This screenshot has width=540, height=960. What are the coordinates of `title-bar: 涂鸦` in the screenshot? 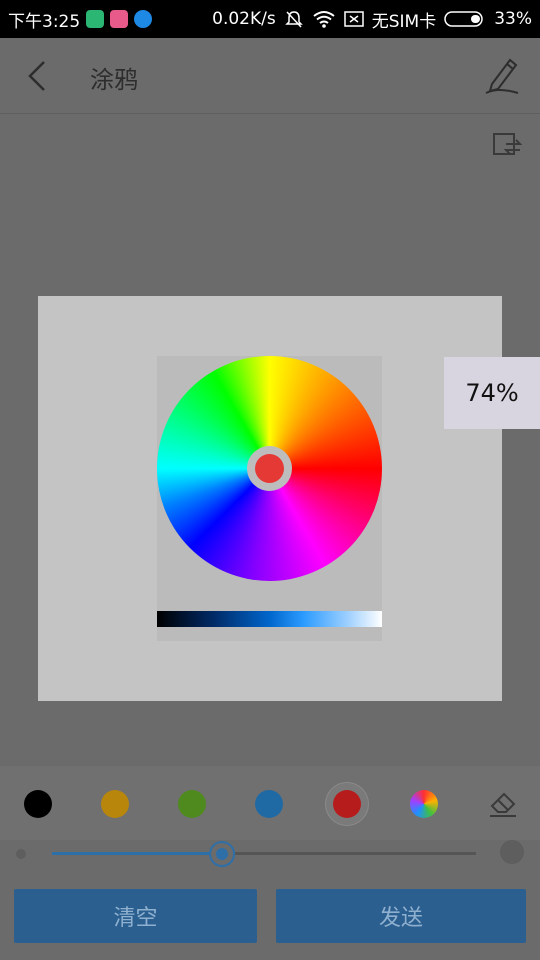 It's located at (270, 76).